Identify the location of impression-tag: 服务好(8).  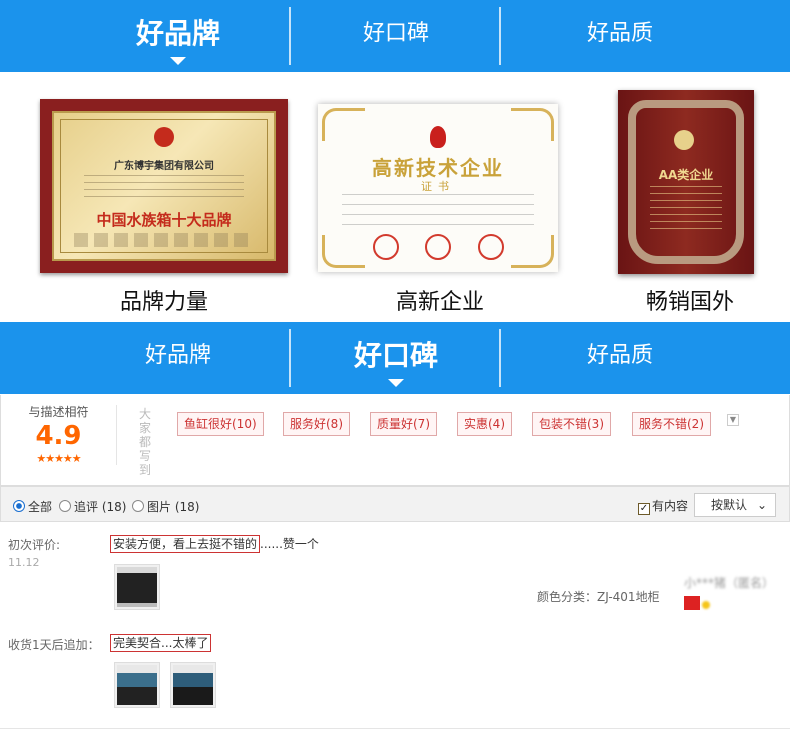
(316, 424).